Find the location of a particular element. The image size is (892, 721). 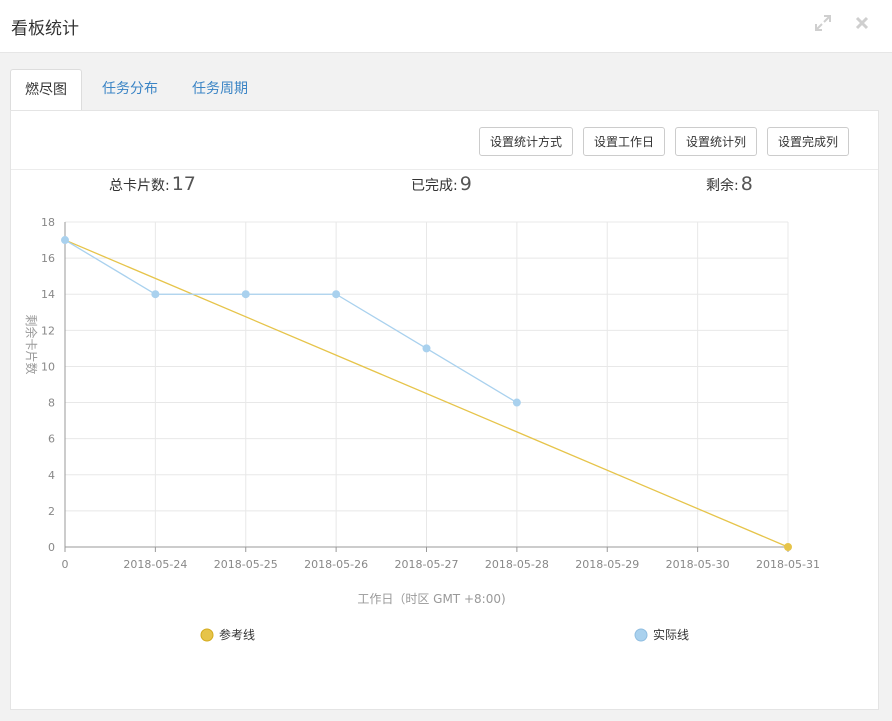

total-cards-value: 17 is located at coordinates (183, 184).